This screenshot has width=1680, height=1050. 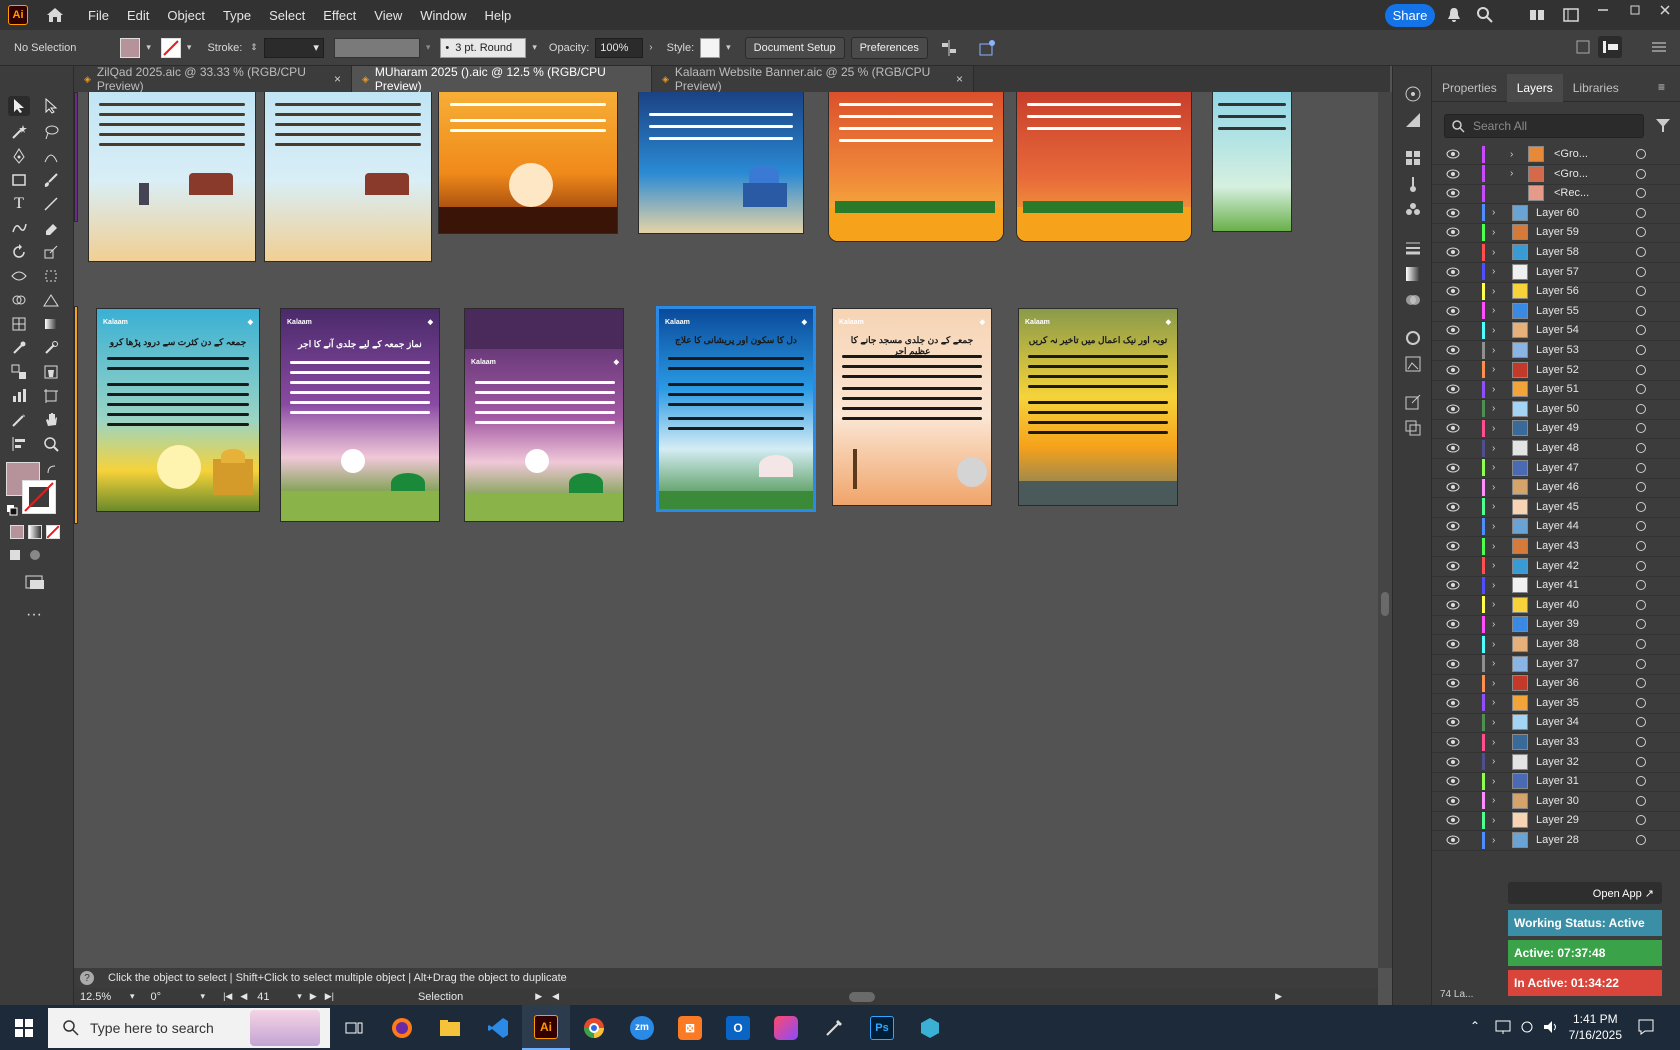 I want to click on style-dropdown-chevron-icon: ▾, so click(x=728, y=47).